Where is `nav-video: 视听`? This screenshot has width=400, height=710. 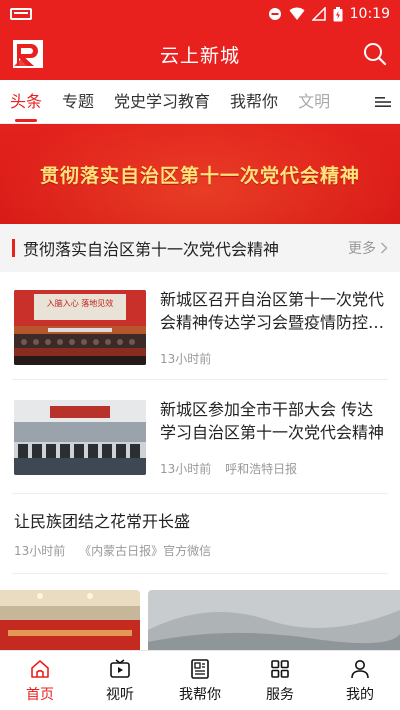
nav-video: 视听 is located at coordinates (120, 680).